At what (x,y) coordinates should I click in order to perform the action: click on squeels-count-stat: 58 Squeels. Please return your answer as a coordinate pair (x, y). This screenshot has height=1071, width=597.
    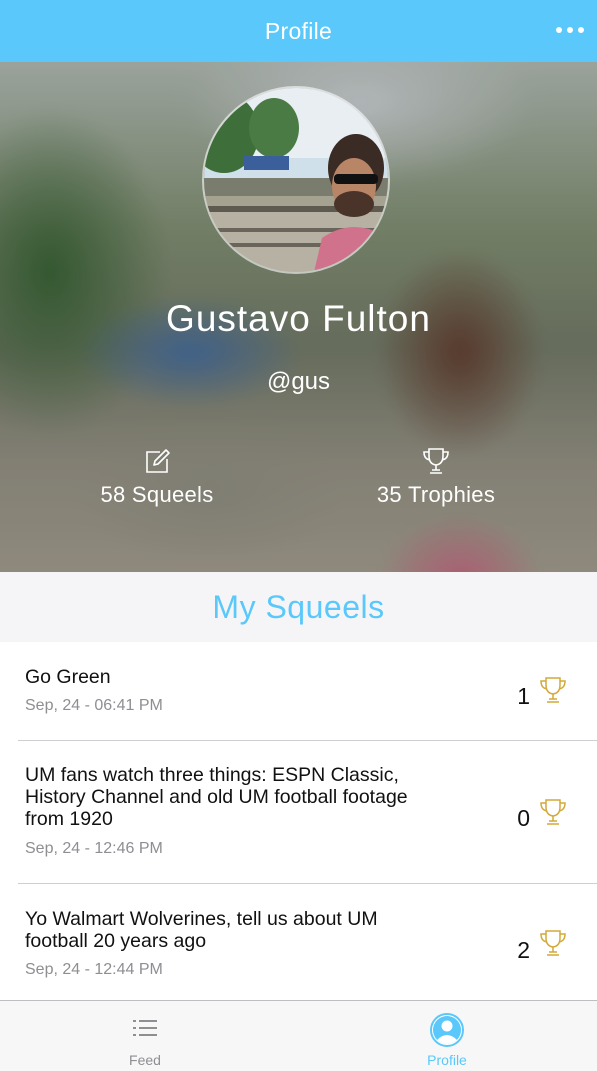
    Looking at the image, I should click on (157, 477).